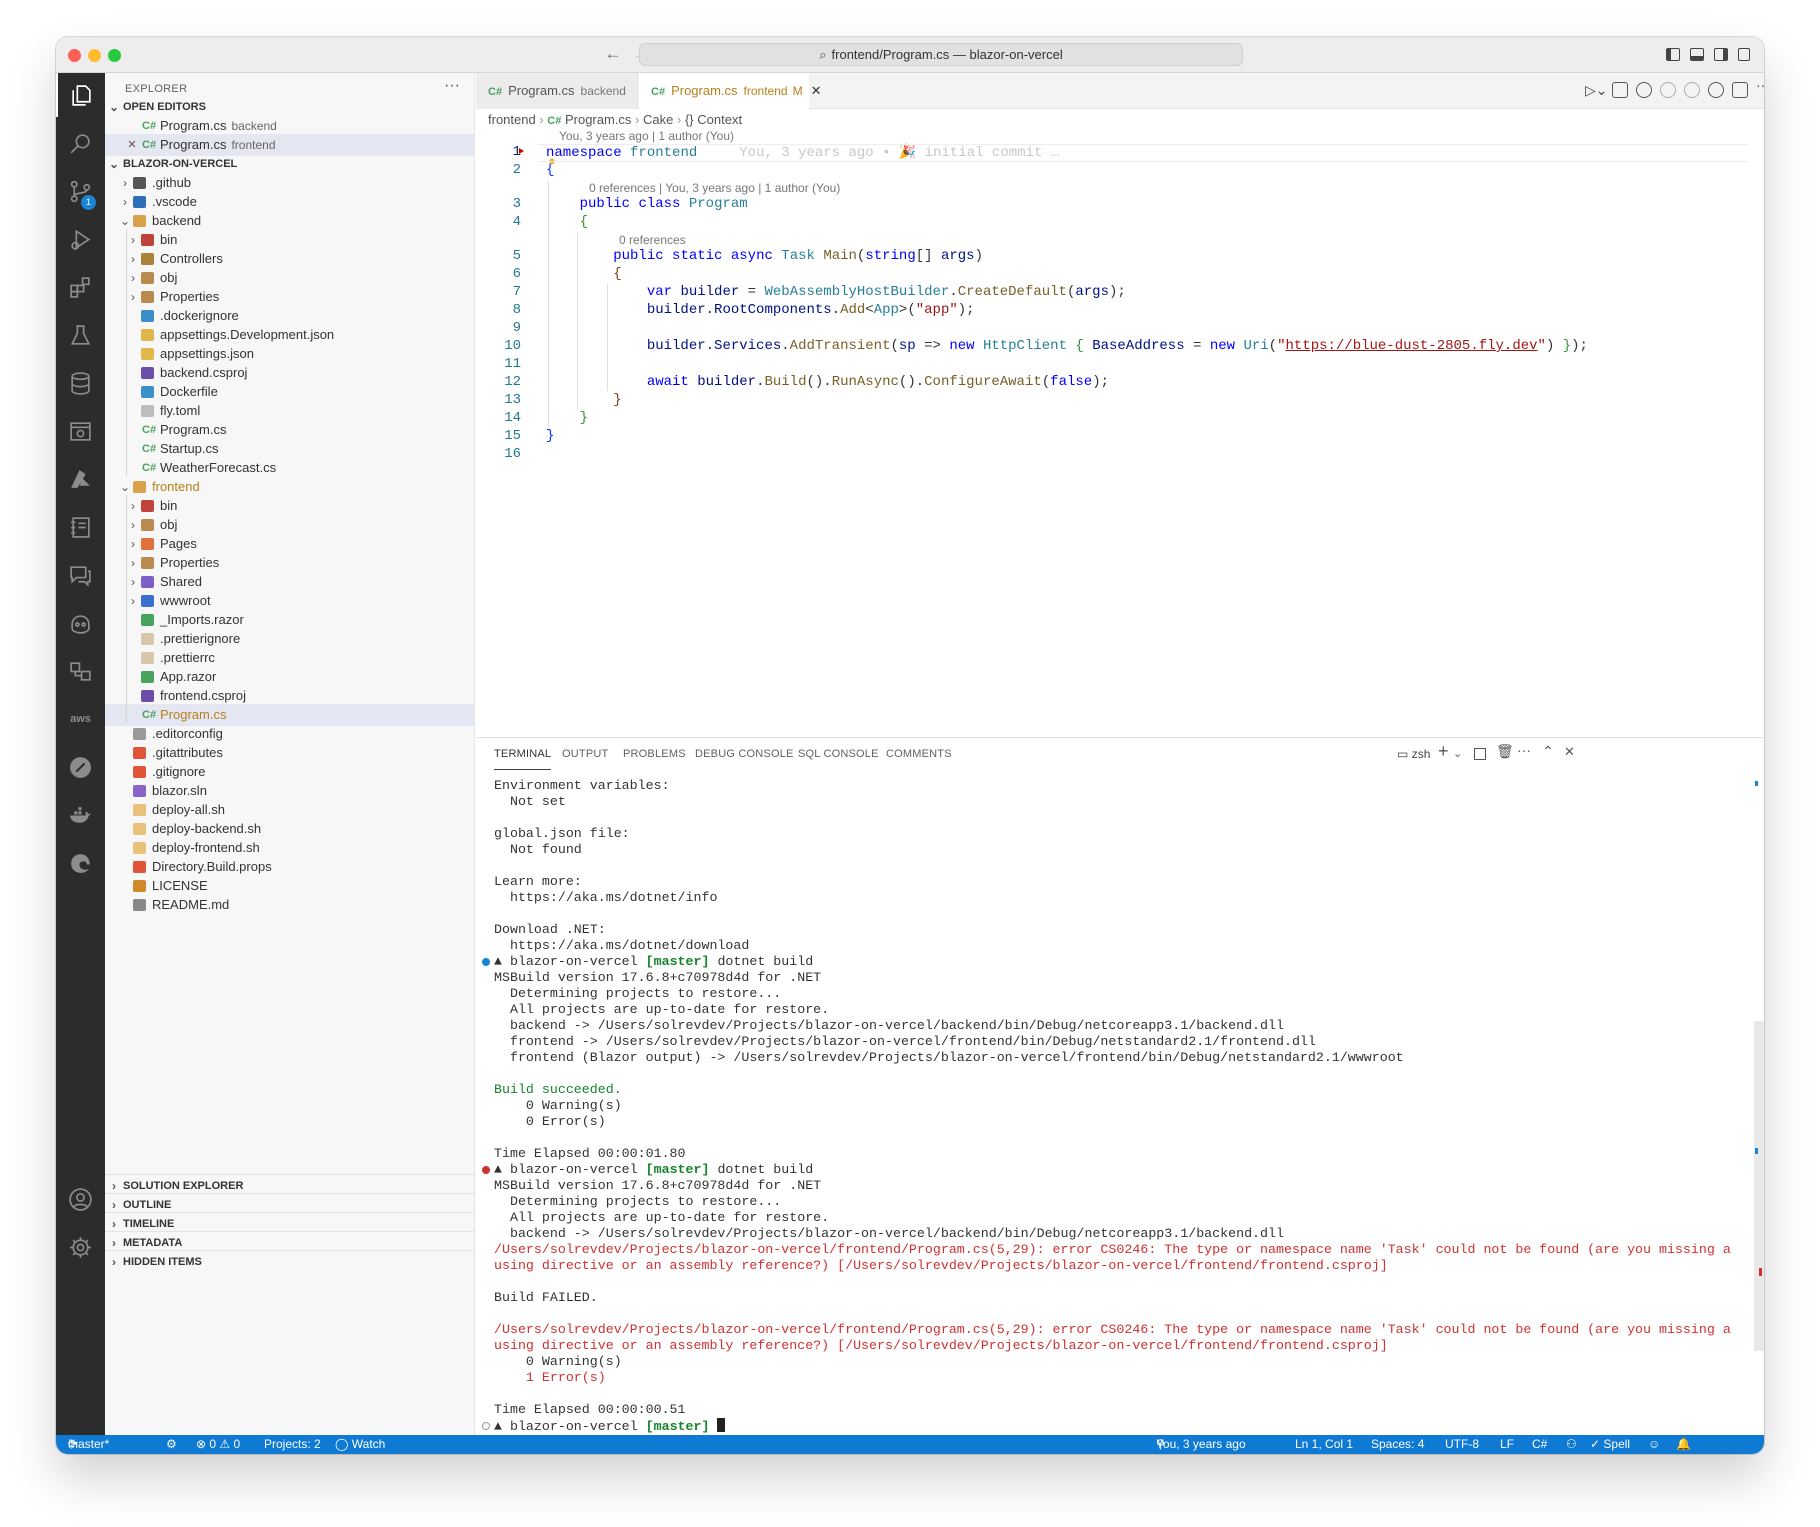  I want to click on notifications-icon: 🔔, so click(1683, 1444).